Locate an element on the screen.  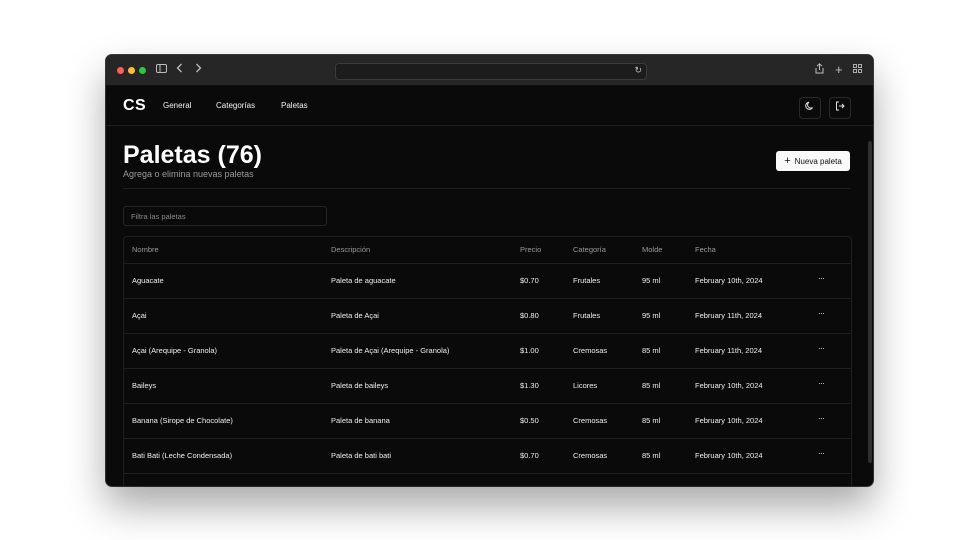
cell-nombre: Baileys is located at coordinates (144, 385).